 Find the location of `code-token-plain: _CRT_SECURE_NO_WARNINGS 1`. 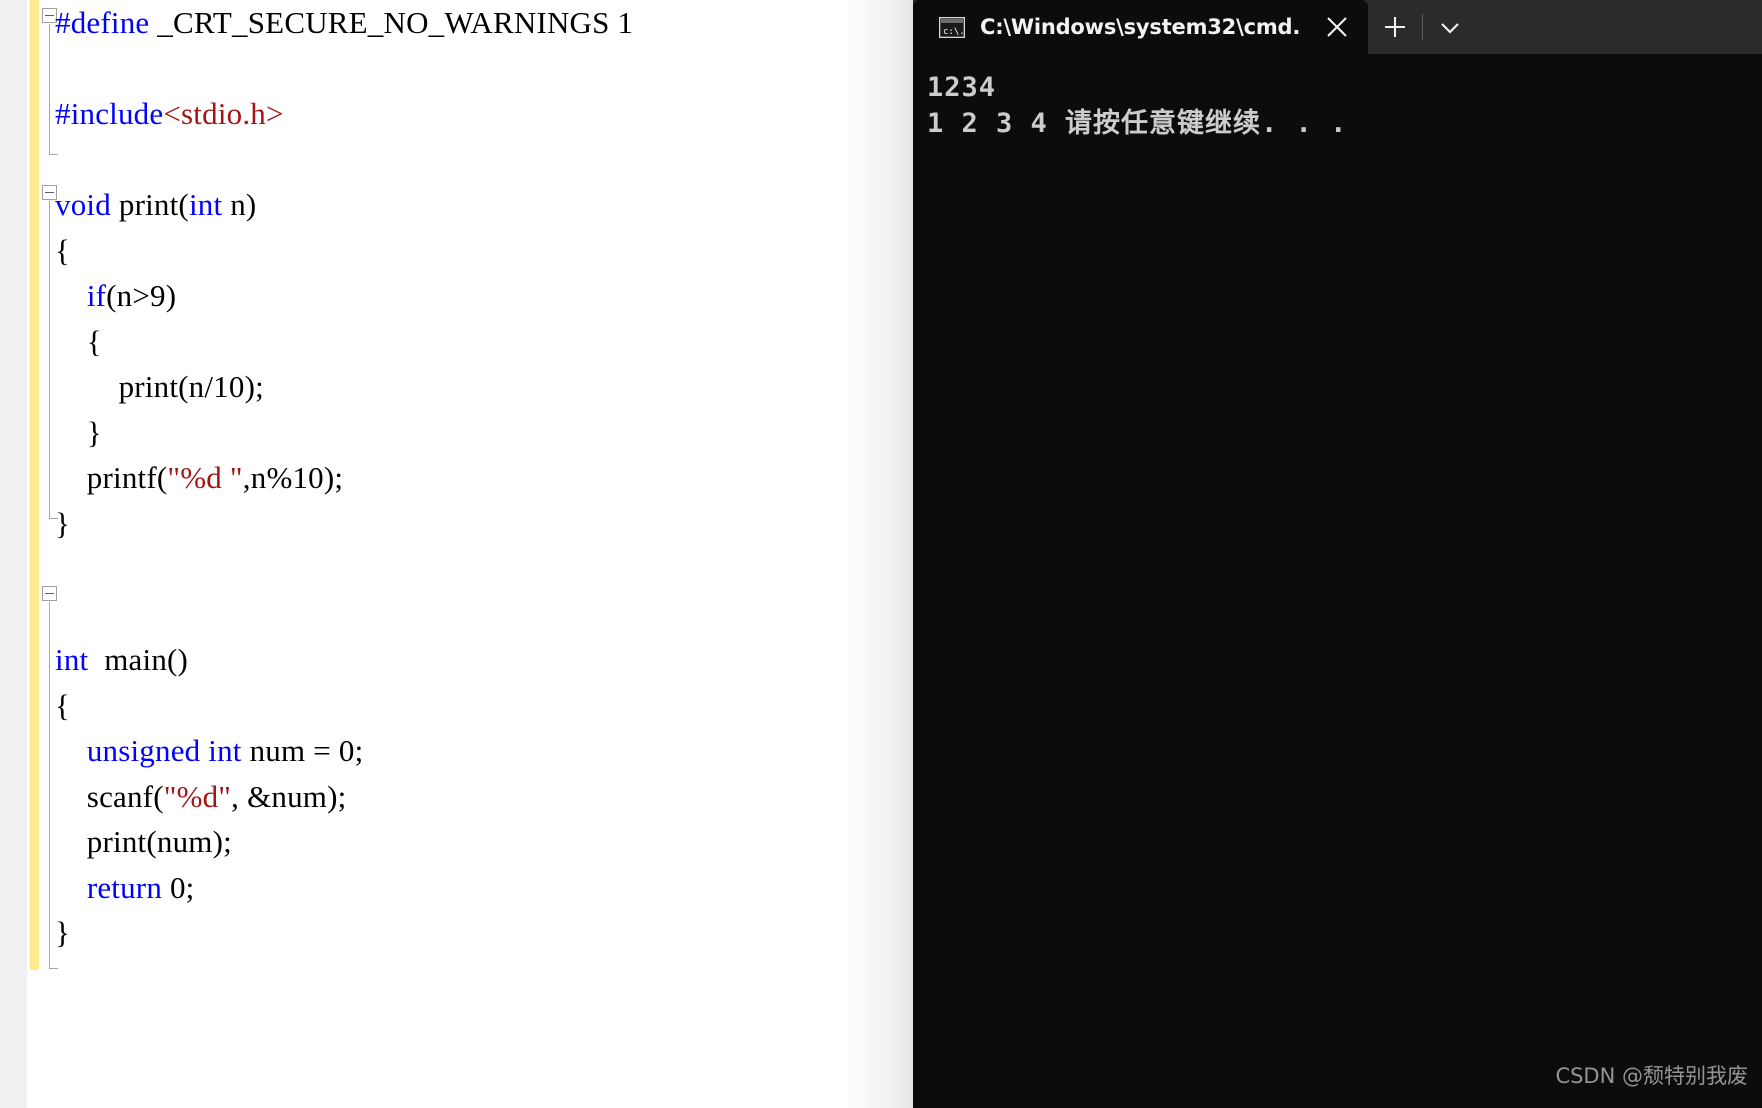

code-token-plain: _CRT_SECURE_NO_WARNINGS 1 is located at coordinates (391, 22).